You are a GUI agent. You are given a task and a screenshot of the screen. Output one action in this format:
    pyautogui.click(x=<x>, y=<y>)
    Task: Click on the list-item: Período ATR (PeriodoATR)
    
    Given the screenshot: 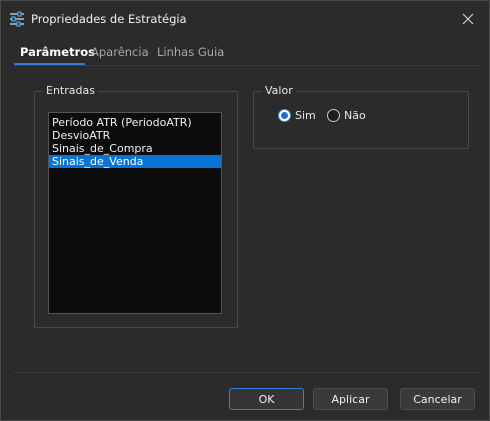 What is the action you would take?
    pyautogui.click(x=135, y=122)
    